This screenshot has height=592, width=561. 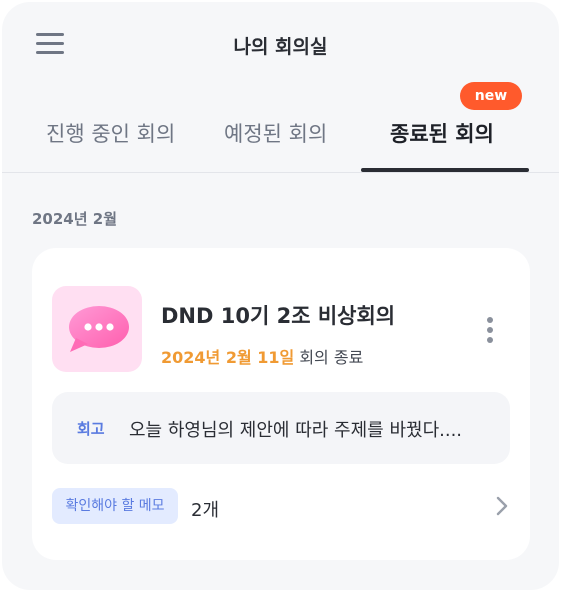 I want to click on section-date-header: 2024년 2월, so click(x=75, y=219).